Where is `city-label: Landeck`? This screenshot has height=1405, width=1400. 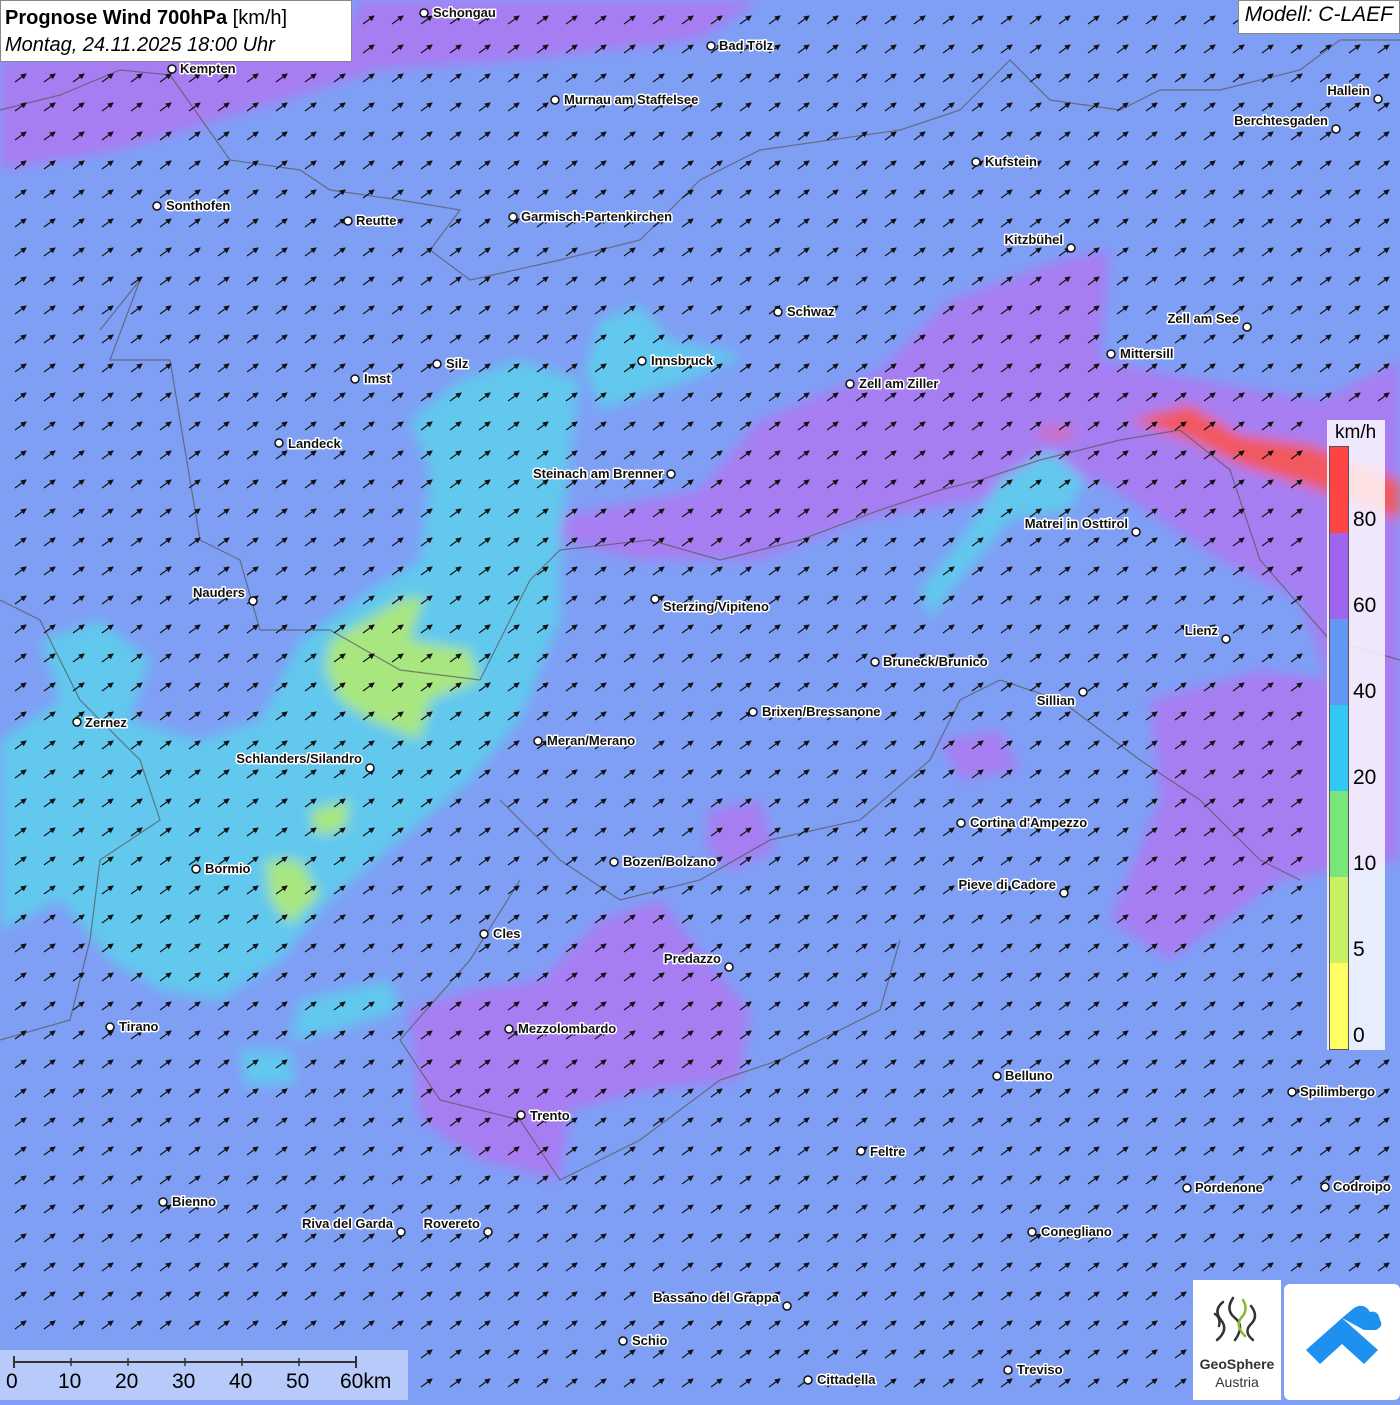 city-label: Landeck is located at coordinates (315, 443).